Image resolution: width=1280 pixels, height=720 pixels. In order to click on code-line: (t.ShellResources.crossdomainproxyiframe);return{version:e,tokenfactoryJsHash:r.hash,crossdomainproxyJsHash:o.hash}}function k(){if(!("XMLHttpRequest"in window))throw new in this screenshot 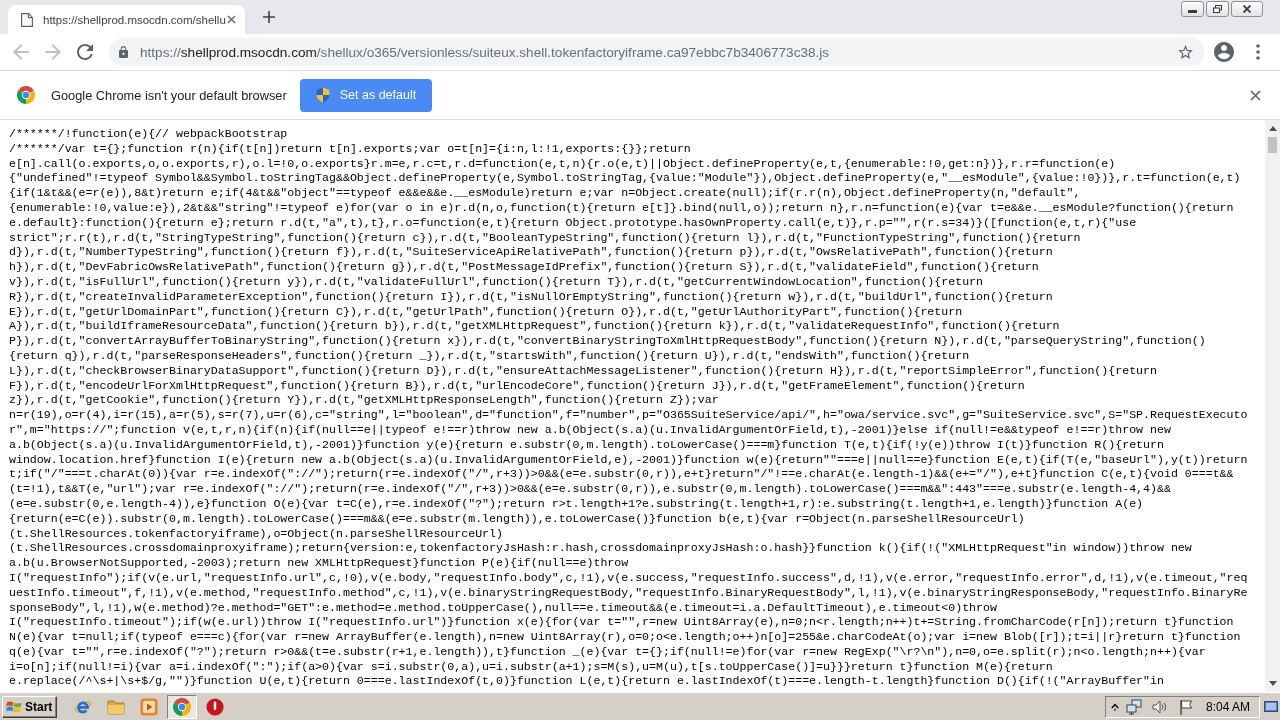, I will do `click(601, 549)`.